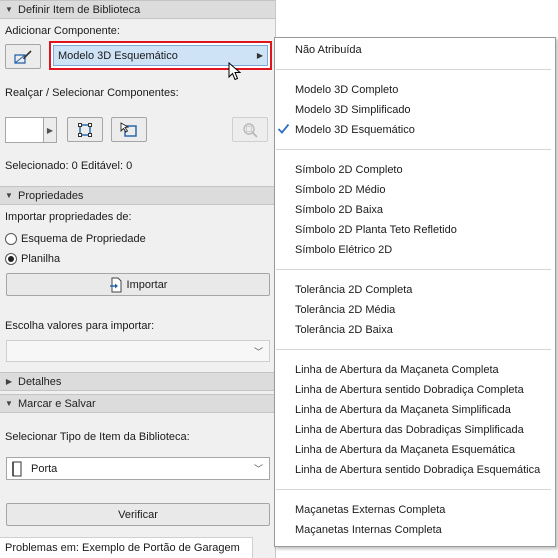 This screenshot has width=558, height=558. I want to click on menu-item-2d-low: Símbolo 2D Baixa, so click(339, 210).